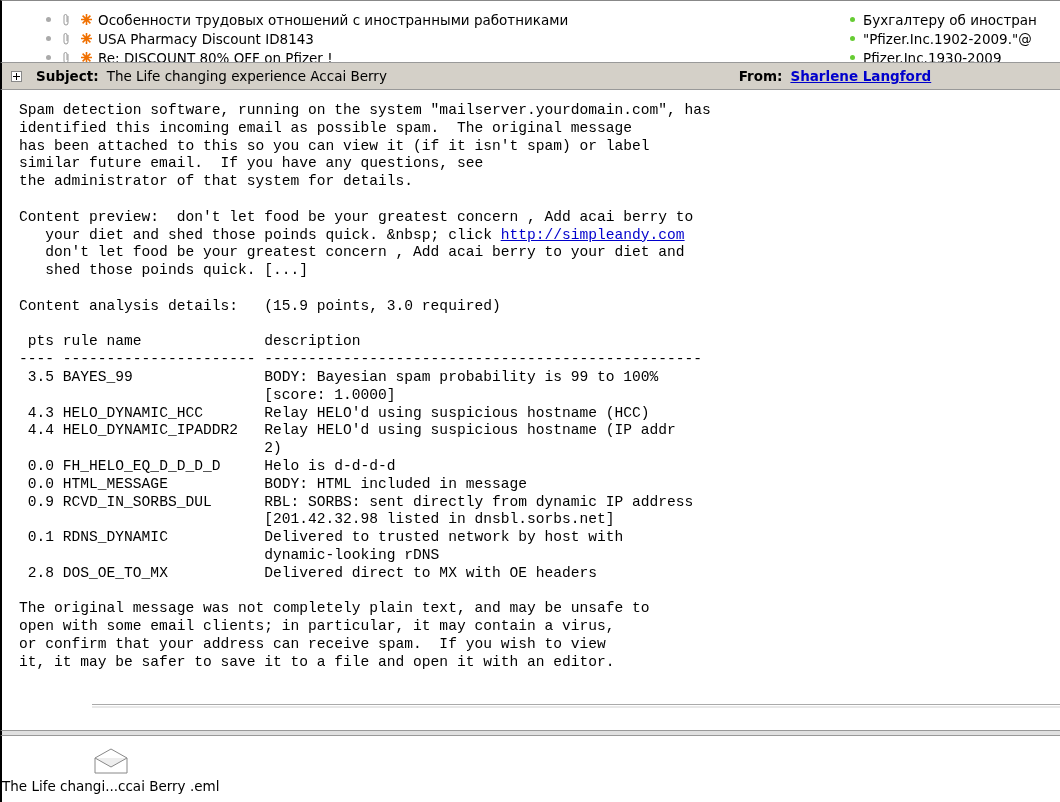 This screenshot has height=802, width=1060. What do you see at coordinates (41, 538) in the screenshot?
I see `points-cell-text: 0.1` at bounding box center [41, 538].